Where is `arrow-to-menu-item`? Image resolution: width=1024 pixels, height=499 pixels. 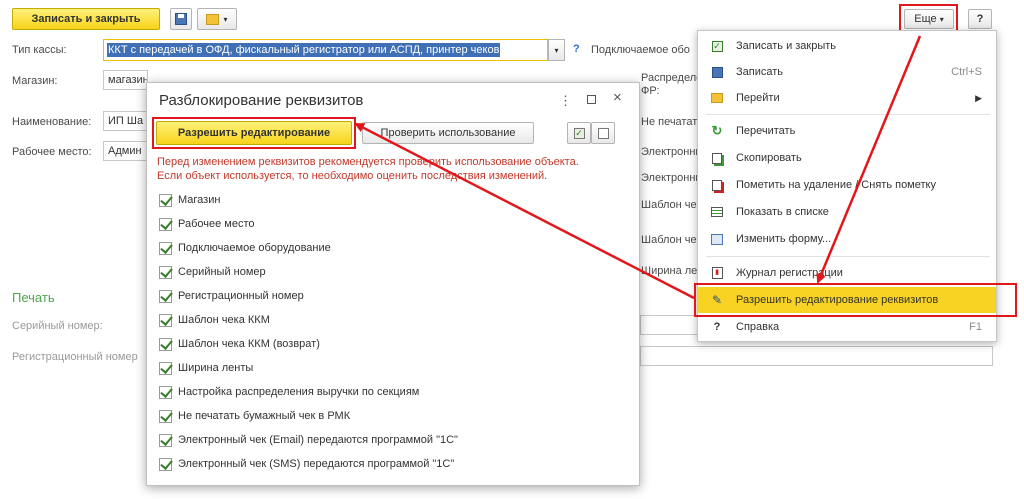 arrow-to-menu-item is located at coordinates (869, 159).